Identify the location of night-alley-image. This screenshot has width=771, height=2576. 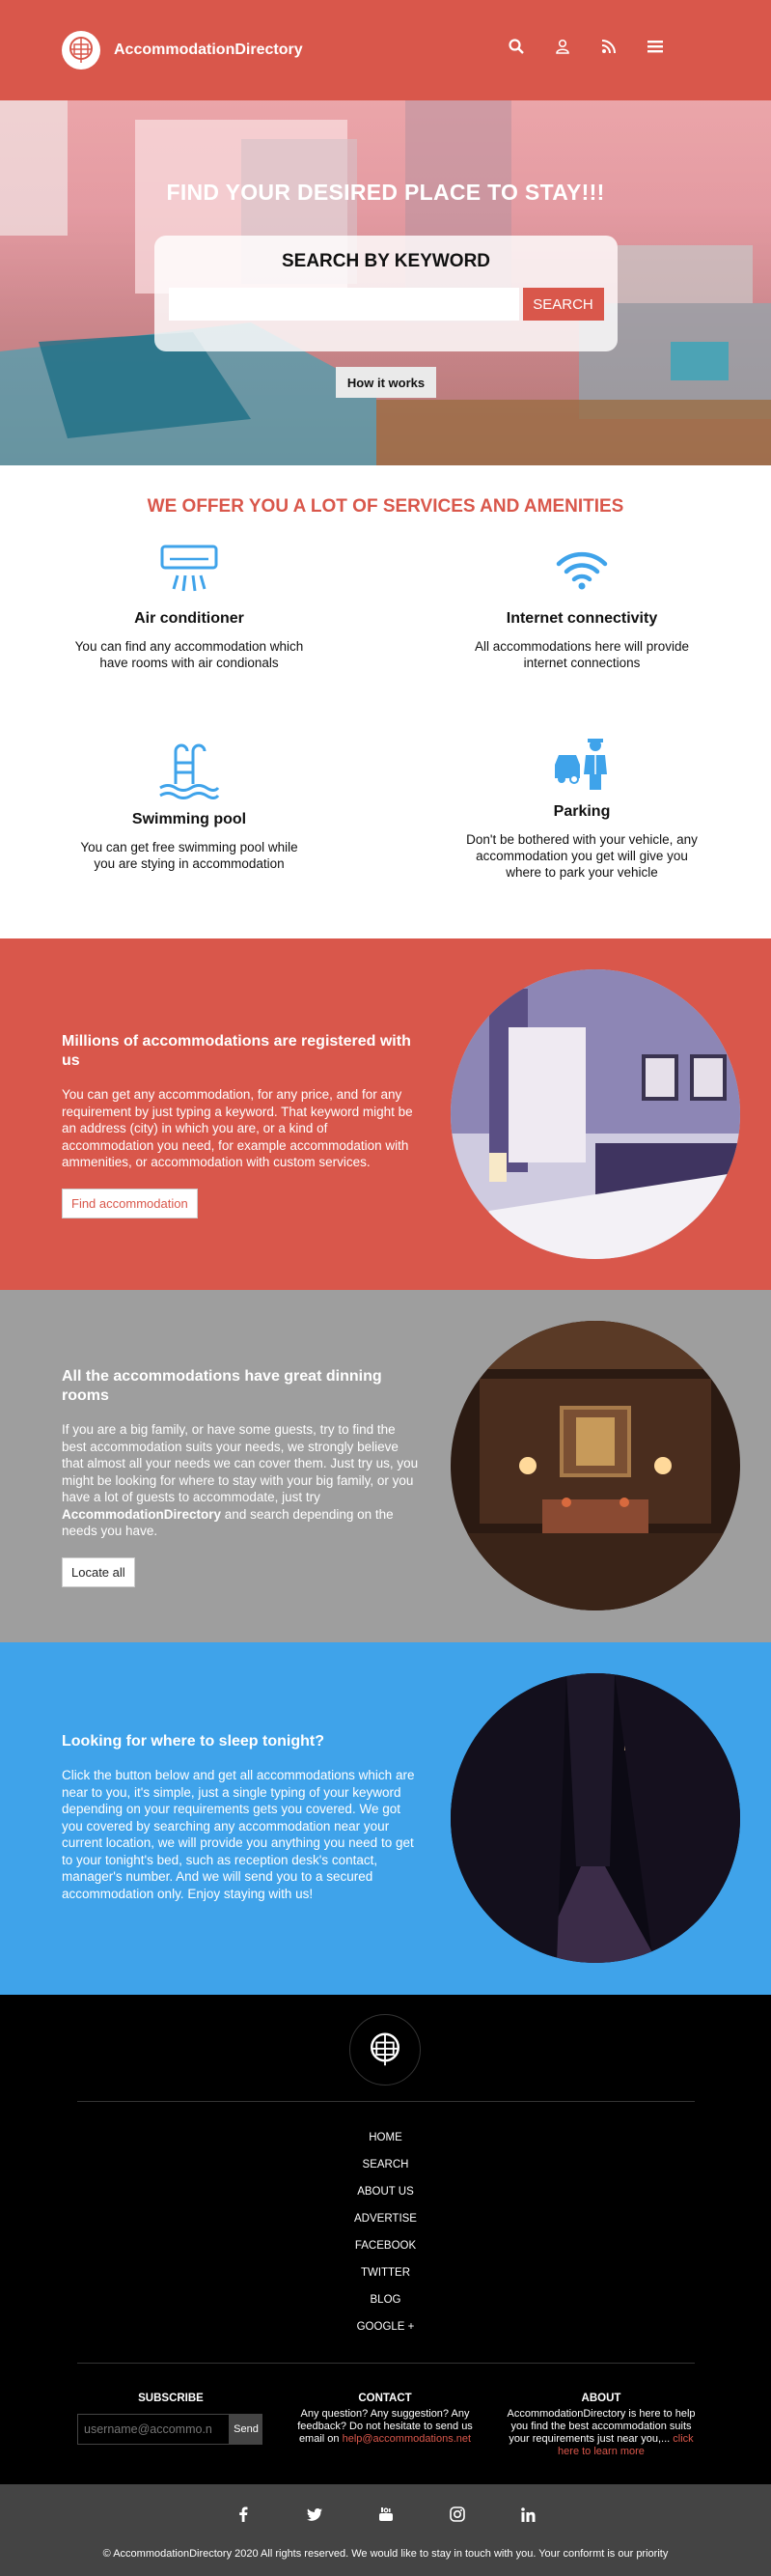
(595, 1818).